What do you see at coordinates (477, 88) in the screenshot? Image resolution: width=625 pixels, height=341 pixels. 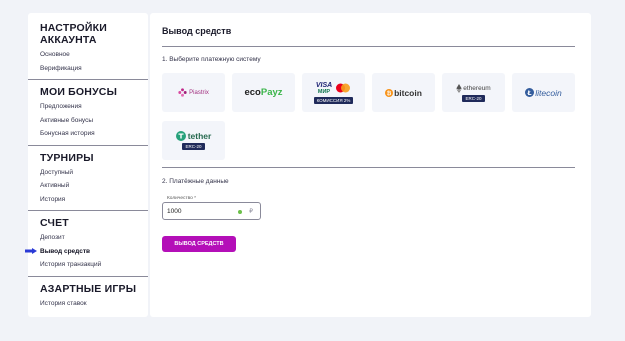 I see `ethereum-label: ethereum` at bounding box center [477, 88].